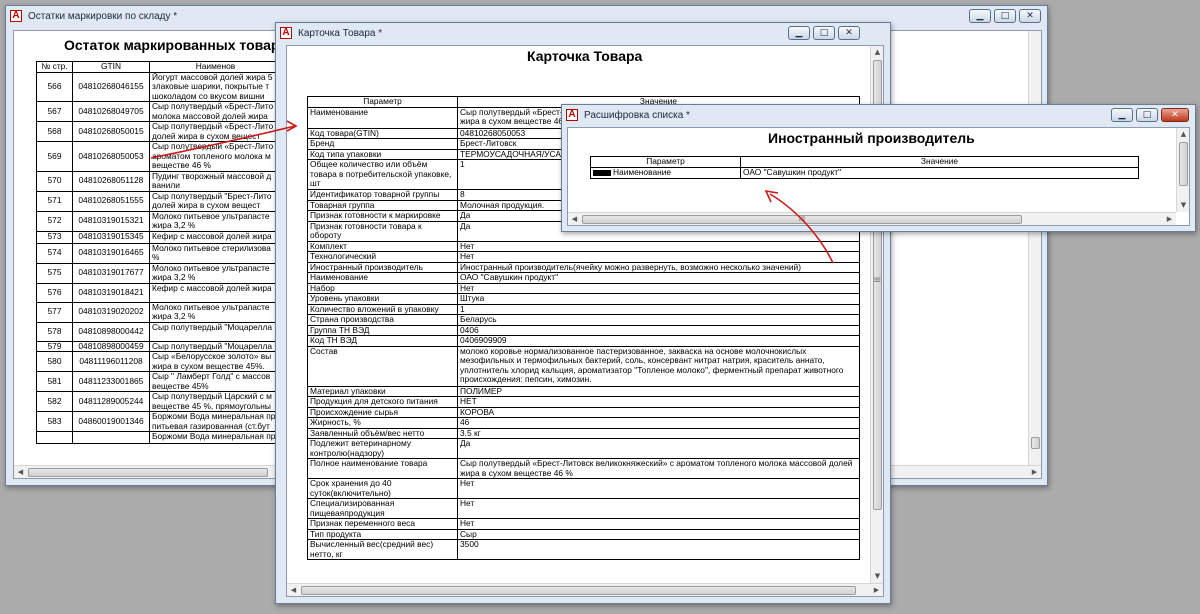  I want to click on row-value: 3.5 кг, so click(658, 433).